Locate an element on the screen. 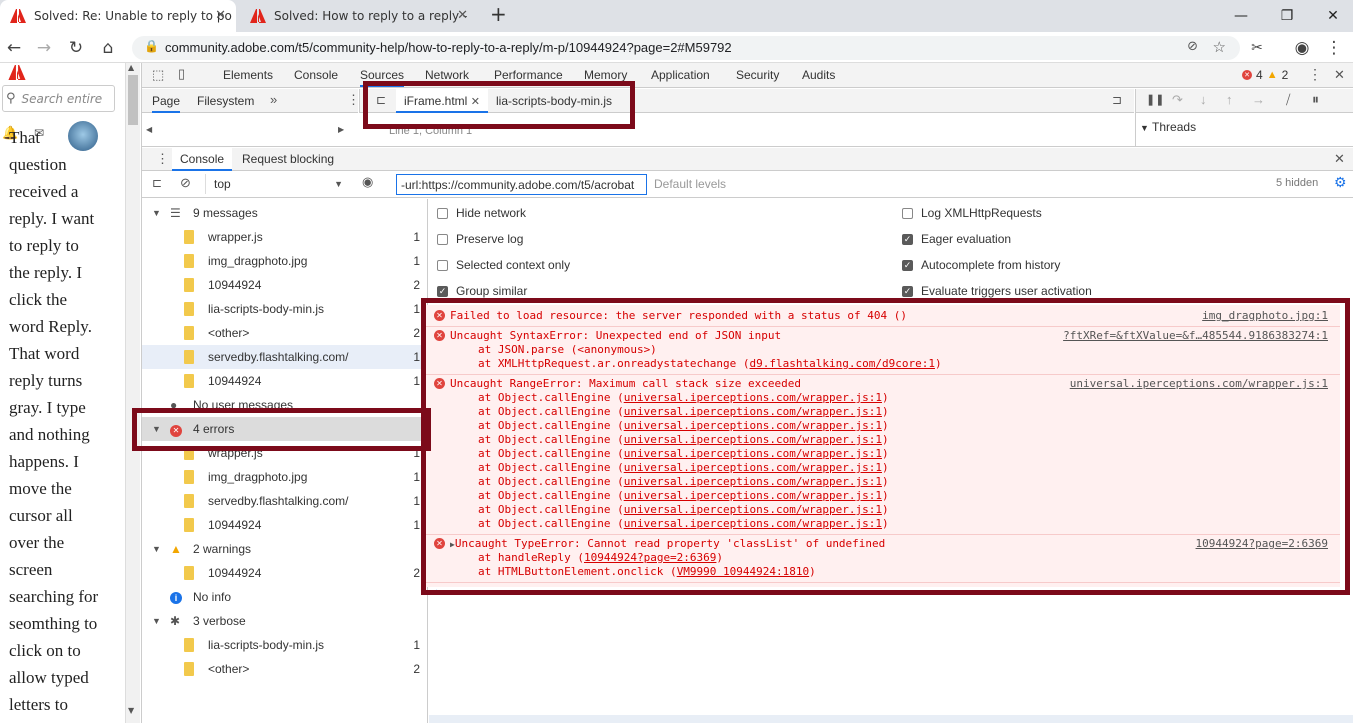  sidebar-group-verbose: ▼ ✱ 3 verbose is located at coordinates (285, 621).